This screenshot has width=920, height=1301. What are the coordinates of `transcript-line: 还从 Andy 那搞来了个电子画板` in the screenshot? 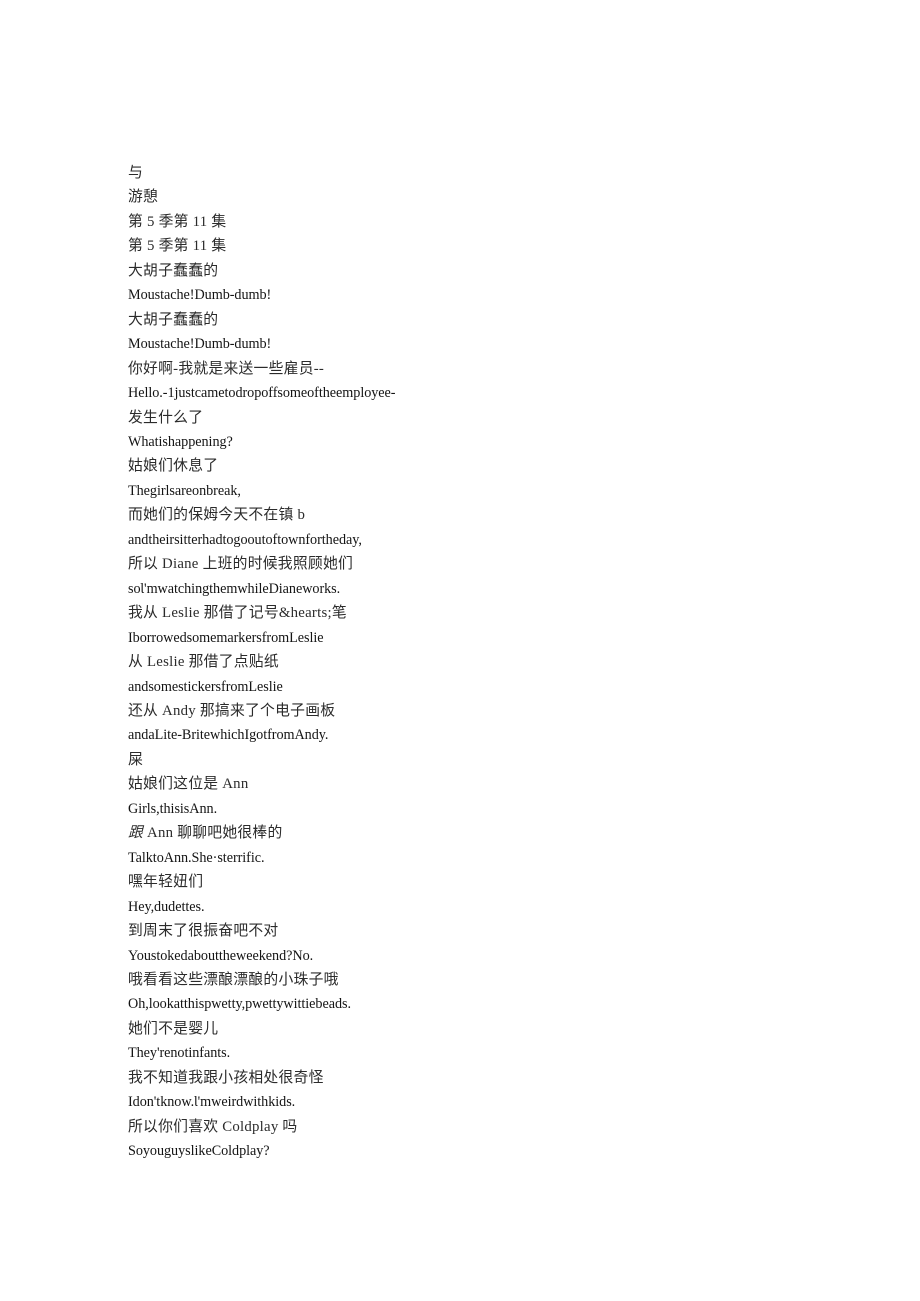 It's located at (232, 710).